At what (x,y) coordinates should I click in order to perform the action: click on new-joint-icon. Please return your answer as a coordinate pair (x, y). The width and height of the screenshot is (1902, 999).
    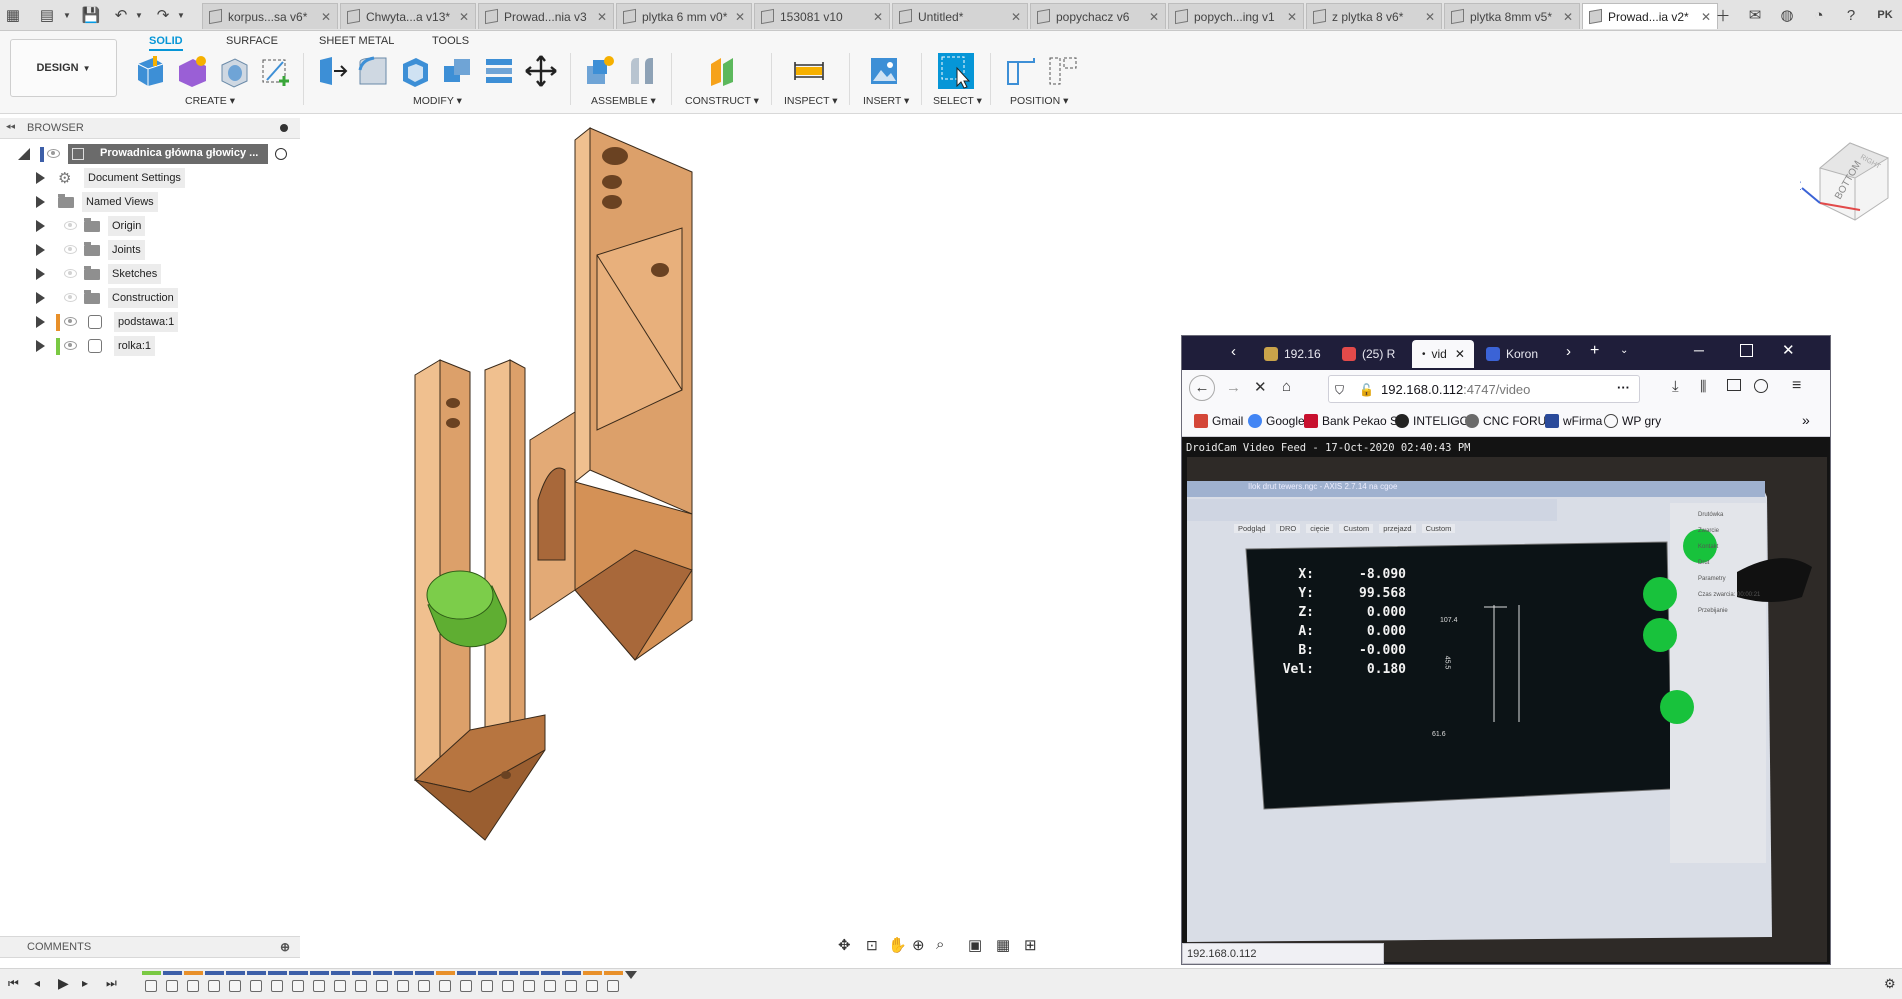
    Looking at the image, I should click on (600, 71).